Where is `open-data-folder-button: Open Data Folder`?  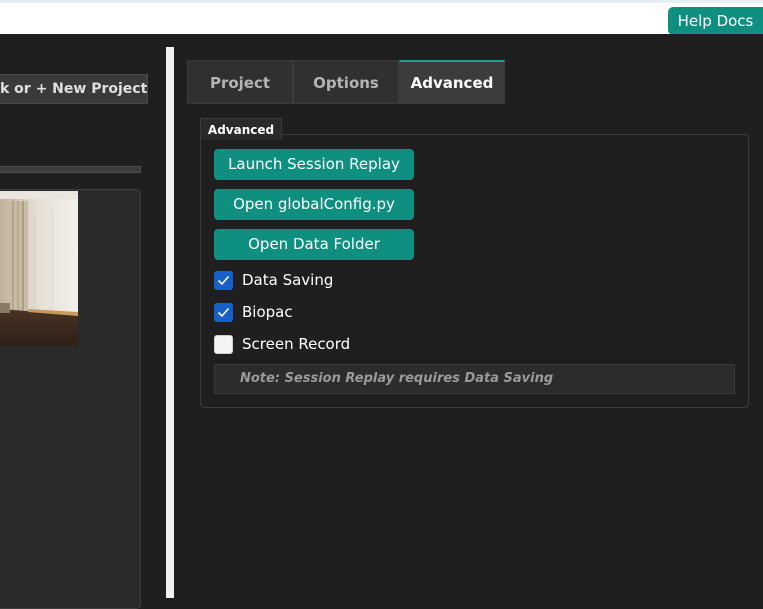 open-data-folder-button: Open Data Folder is located at coordinates (314, 244).